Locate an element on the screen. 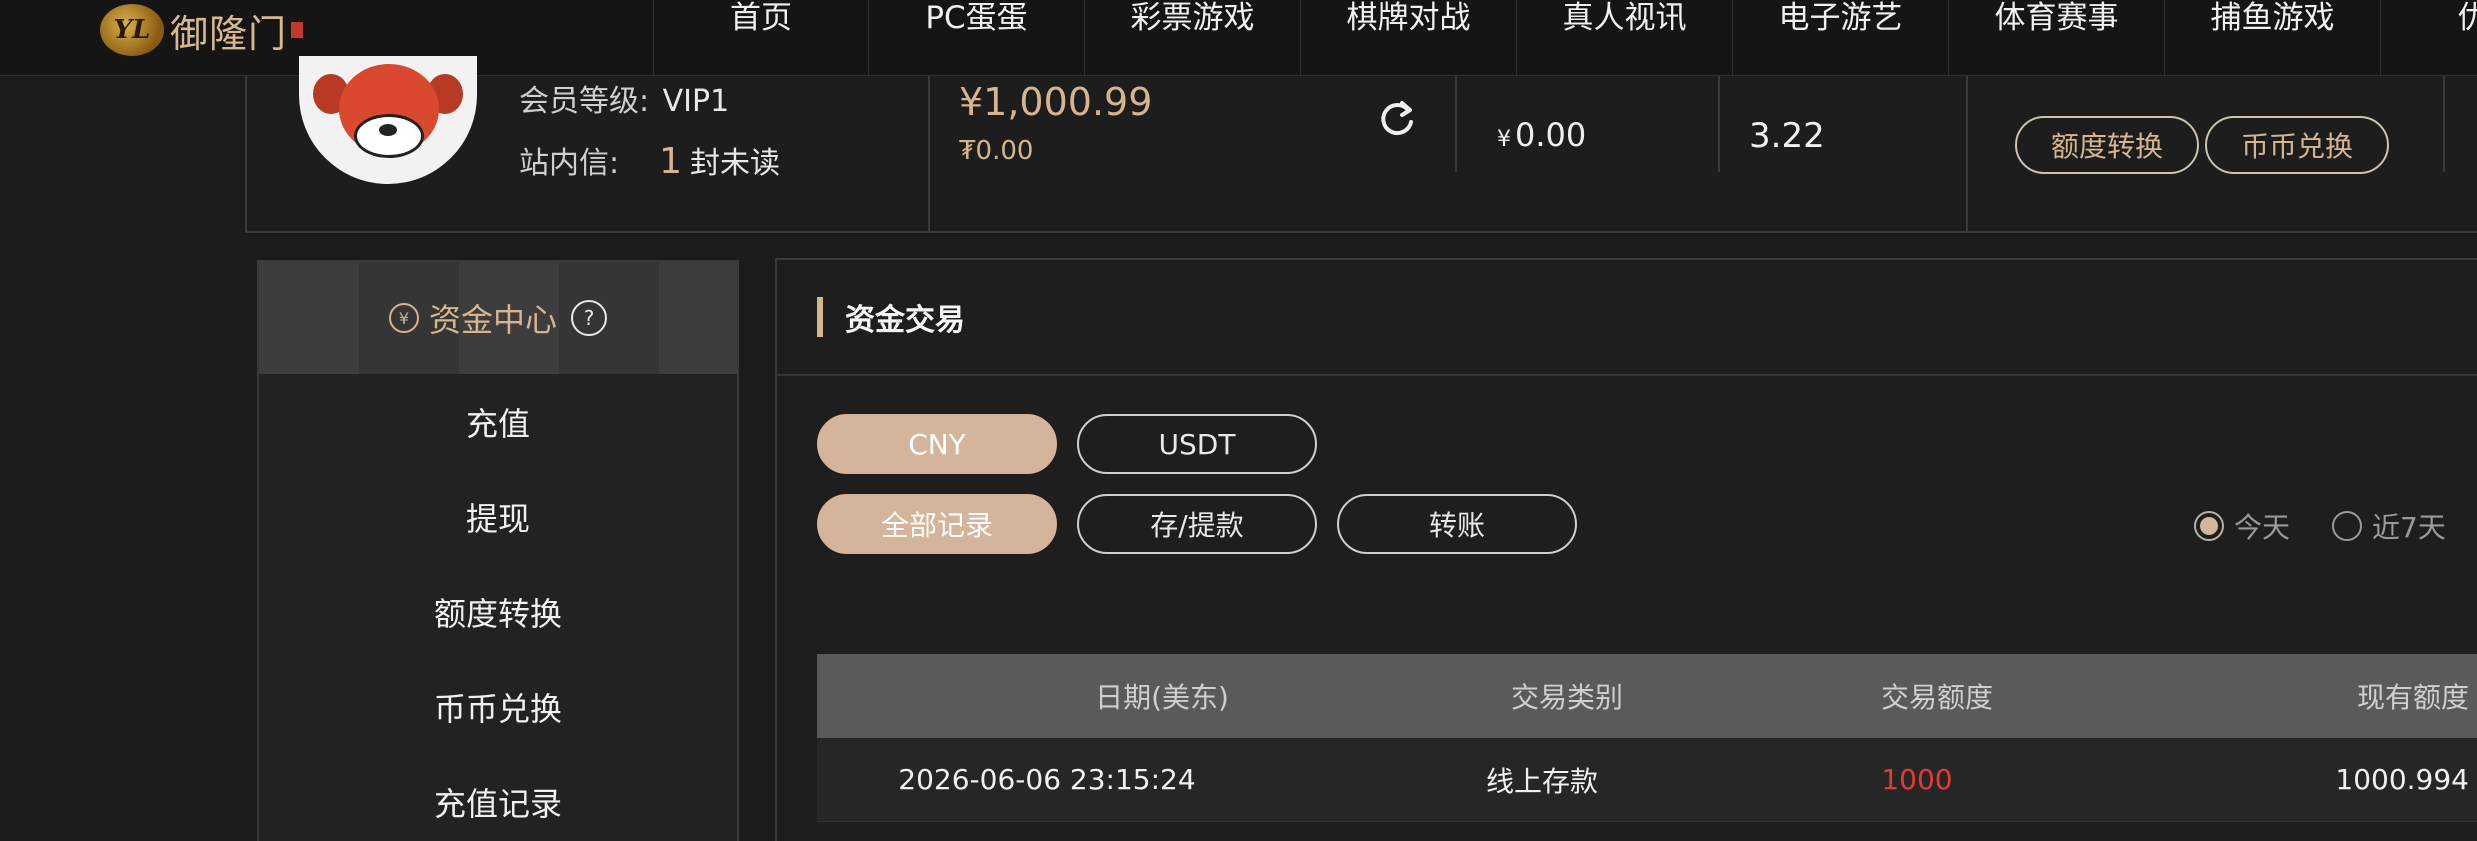  venue-balance-currency: ¥ is located at coordinates (1504, 139).